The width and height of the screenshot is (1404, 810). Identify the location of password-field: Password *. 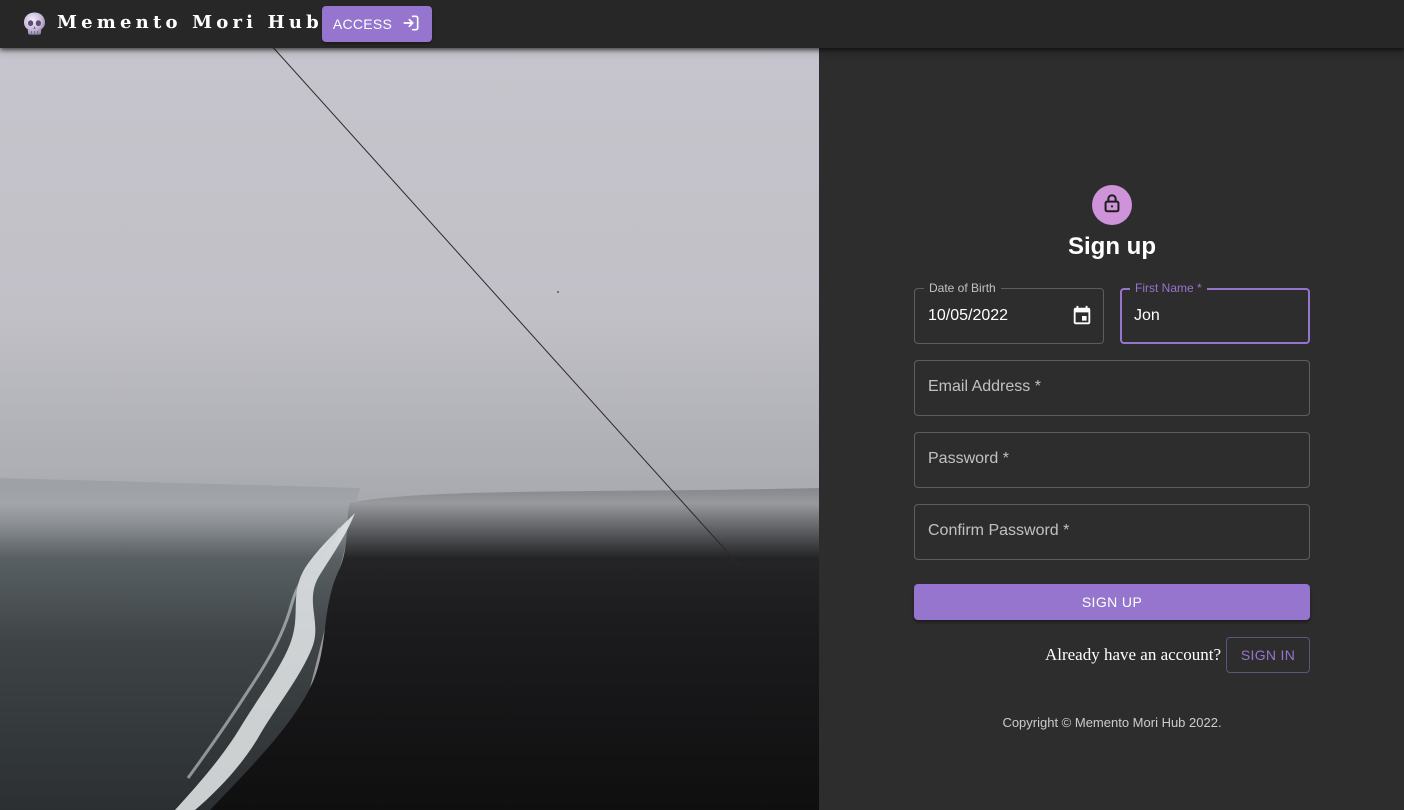
(1112, 460).